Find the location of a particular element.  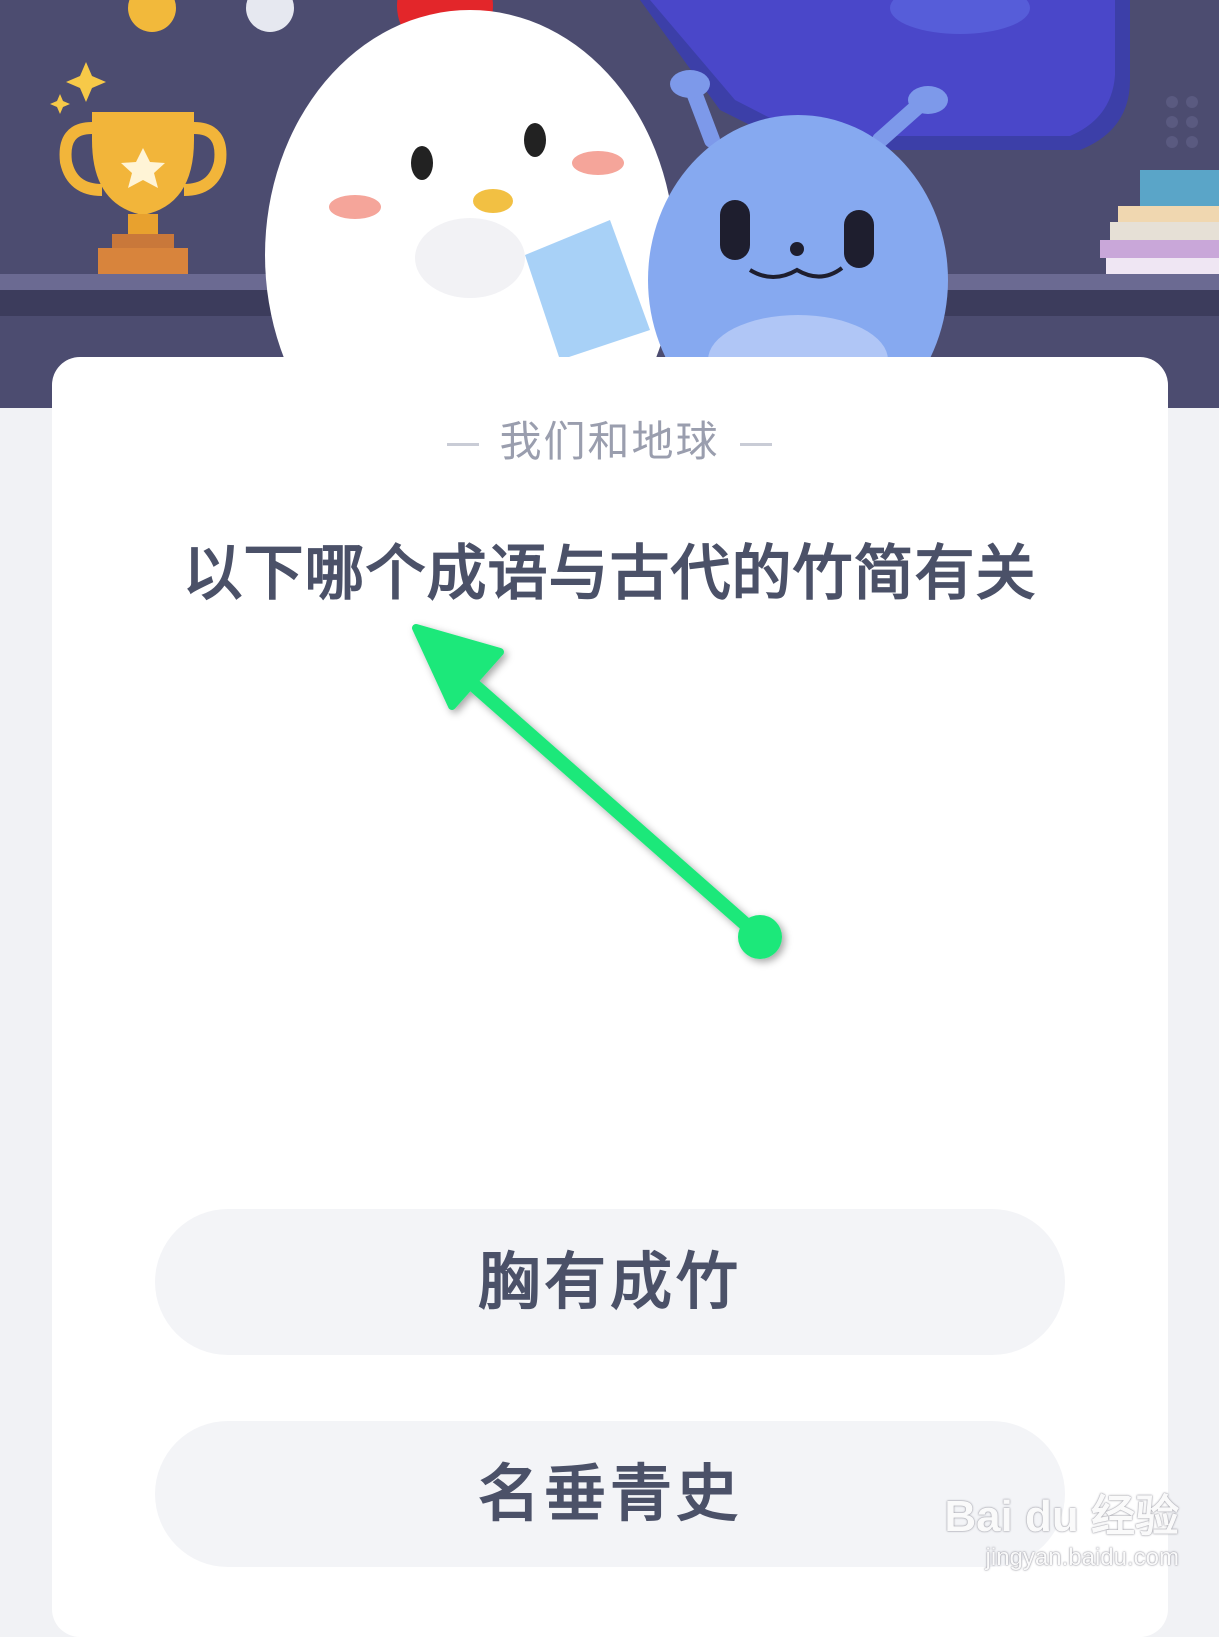

watermark-brand: Bai du 经验 is located at coordinates (1061, 1516).